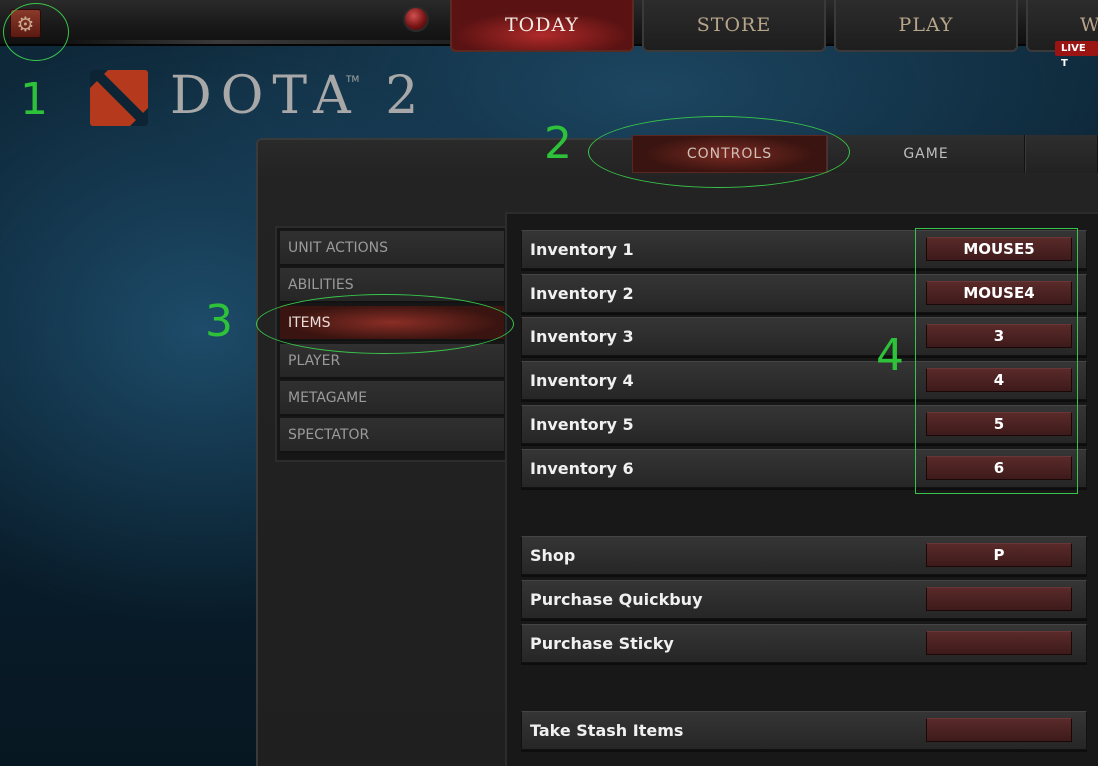 This screenshot has width=1098, height=766. What do you see at coordinates (553, 555) in the screenshot?
I see `binding-label: Shop` at bounding box center [553, 555].